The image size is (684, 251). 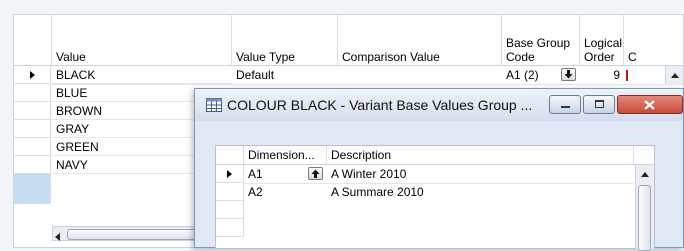 I want to click on row-selector-header, so click(x=33, y=40).